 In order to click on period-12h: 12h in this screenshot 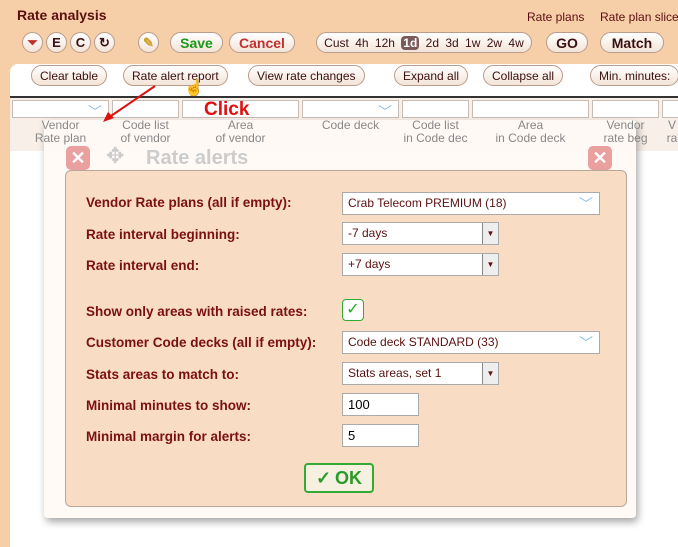, I will do `click(385, 43)`.